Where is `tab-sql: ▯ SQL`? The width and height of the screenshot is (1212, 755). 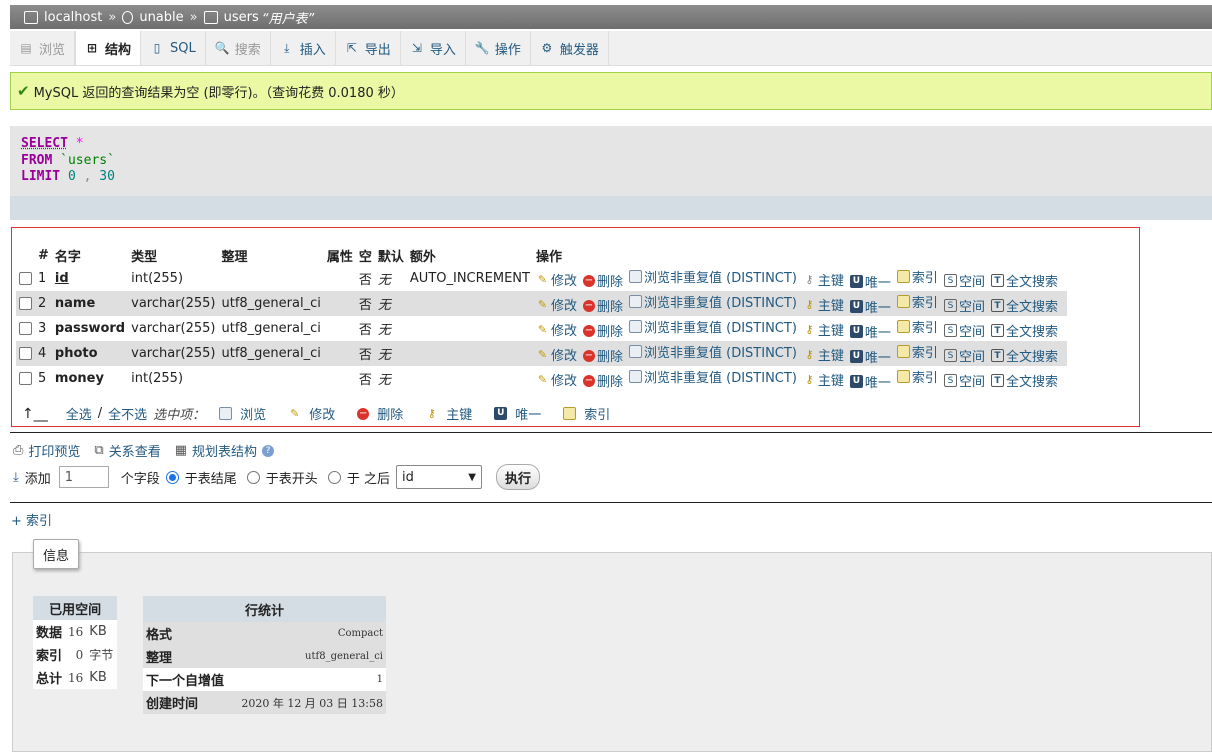
tab-sql: ▯ SQL is located at coordinates (173, 48).